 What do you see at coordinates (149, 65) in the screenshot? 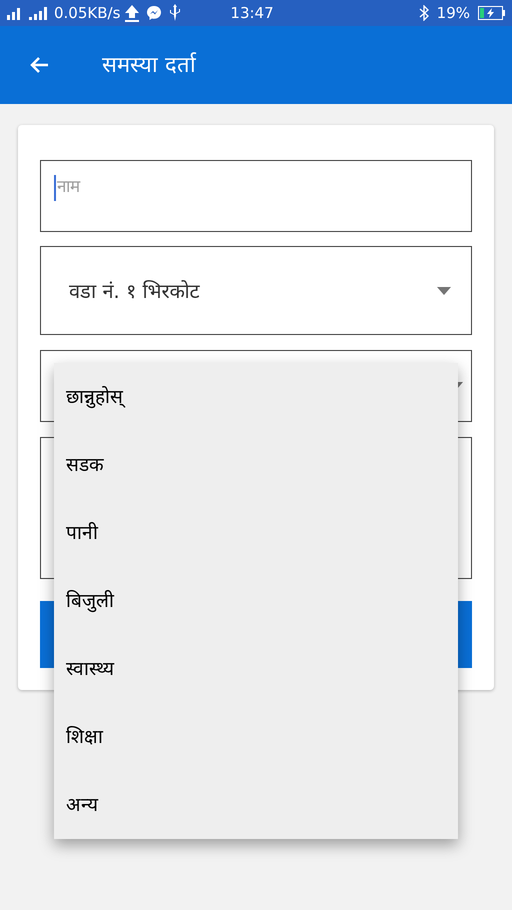
I see `page-title: समस्या दर्ता` at bounding box center [149, 65].